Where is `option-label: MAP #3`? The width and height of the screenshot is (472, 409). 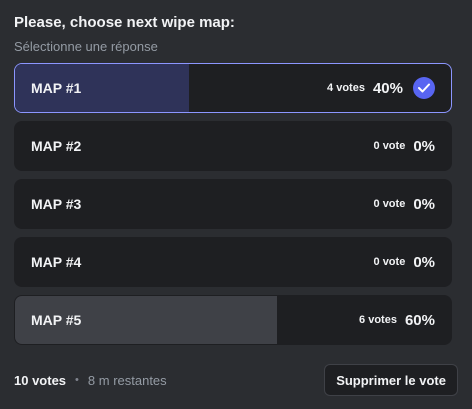
option-label: MAP #3 is located at coordinates (56, 204).